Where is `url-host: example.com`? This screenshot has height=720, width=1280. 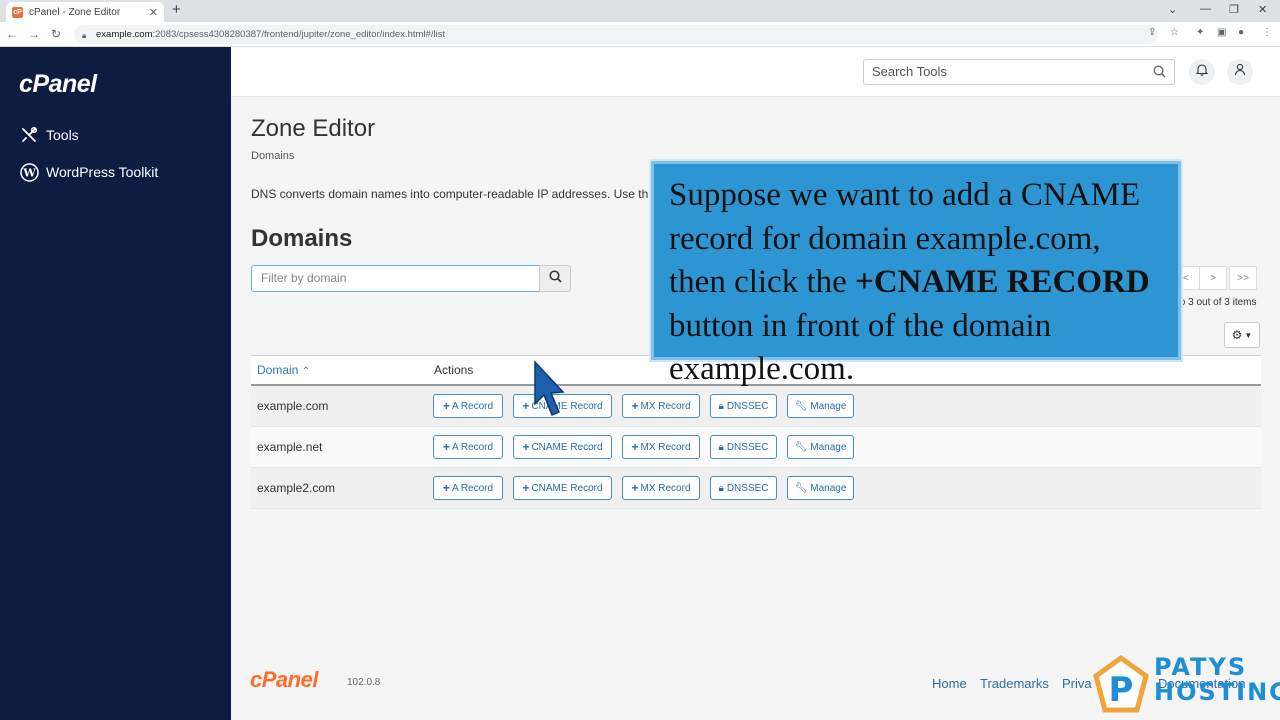
url-host: example.com is located at coordinates (124, 34).